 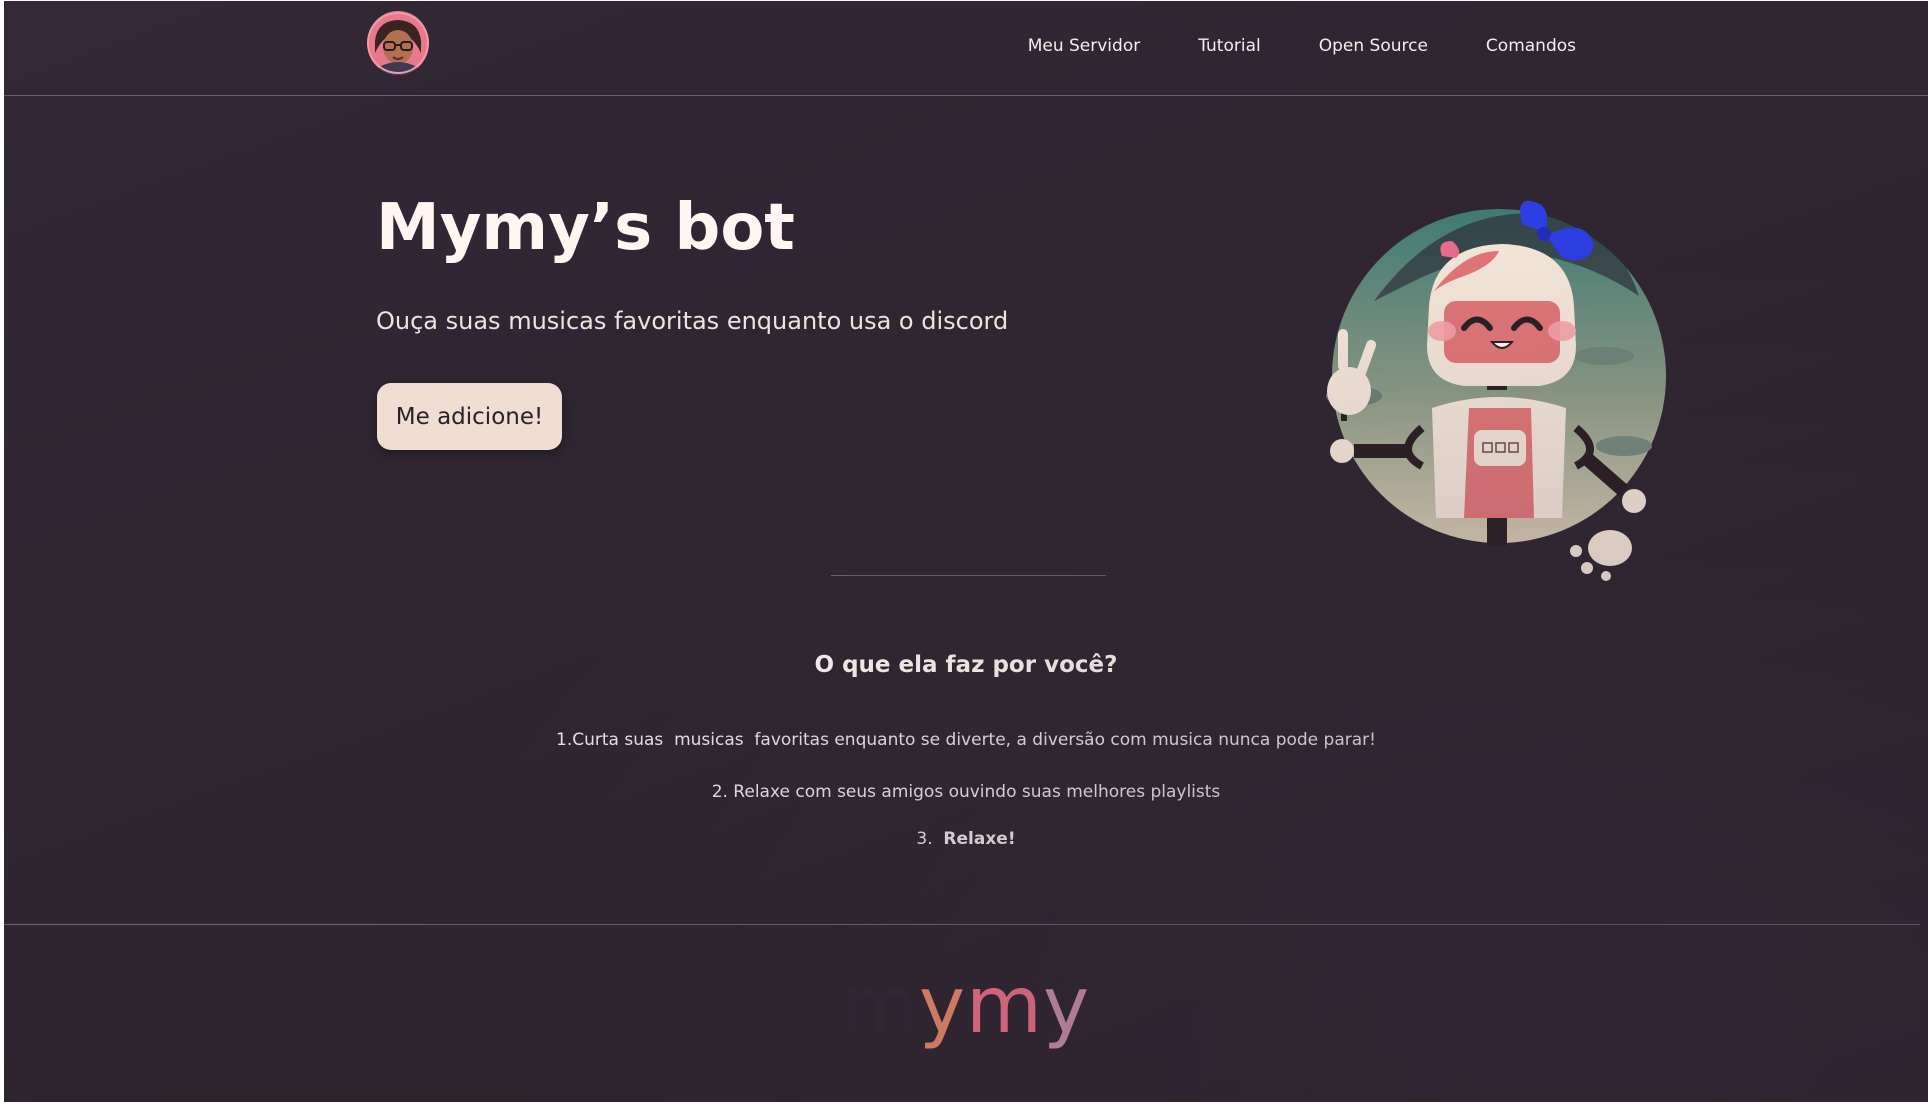 What do you see at coordinates (1229, 46) in the screenshot?
I see `nav-link-tutorial: Tutorial` at bounding box center [1229, 46].